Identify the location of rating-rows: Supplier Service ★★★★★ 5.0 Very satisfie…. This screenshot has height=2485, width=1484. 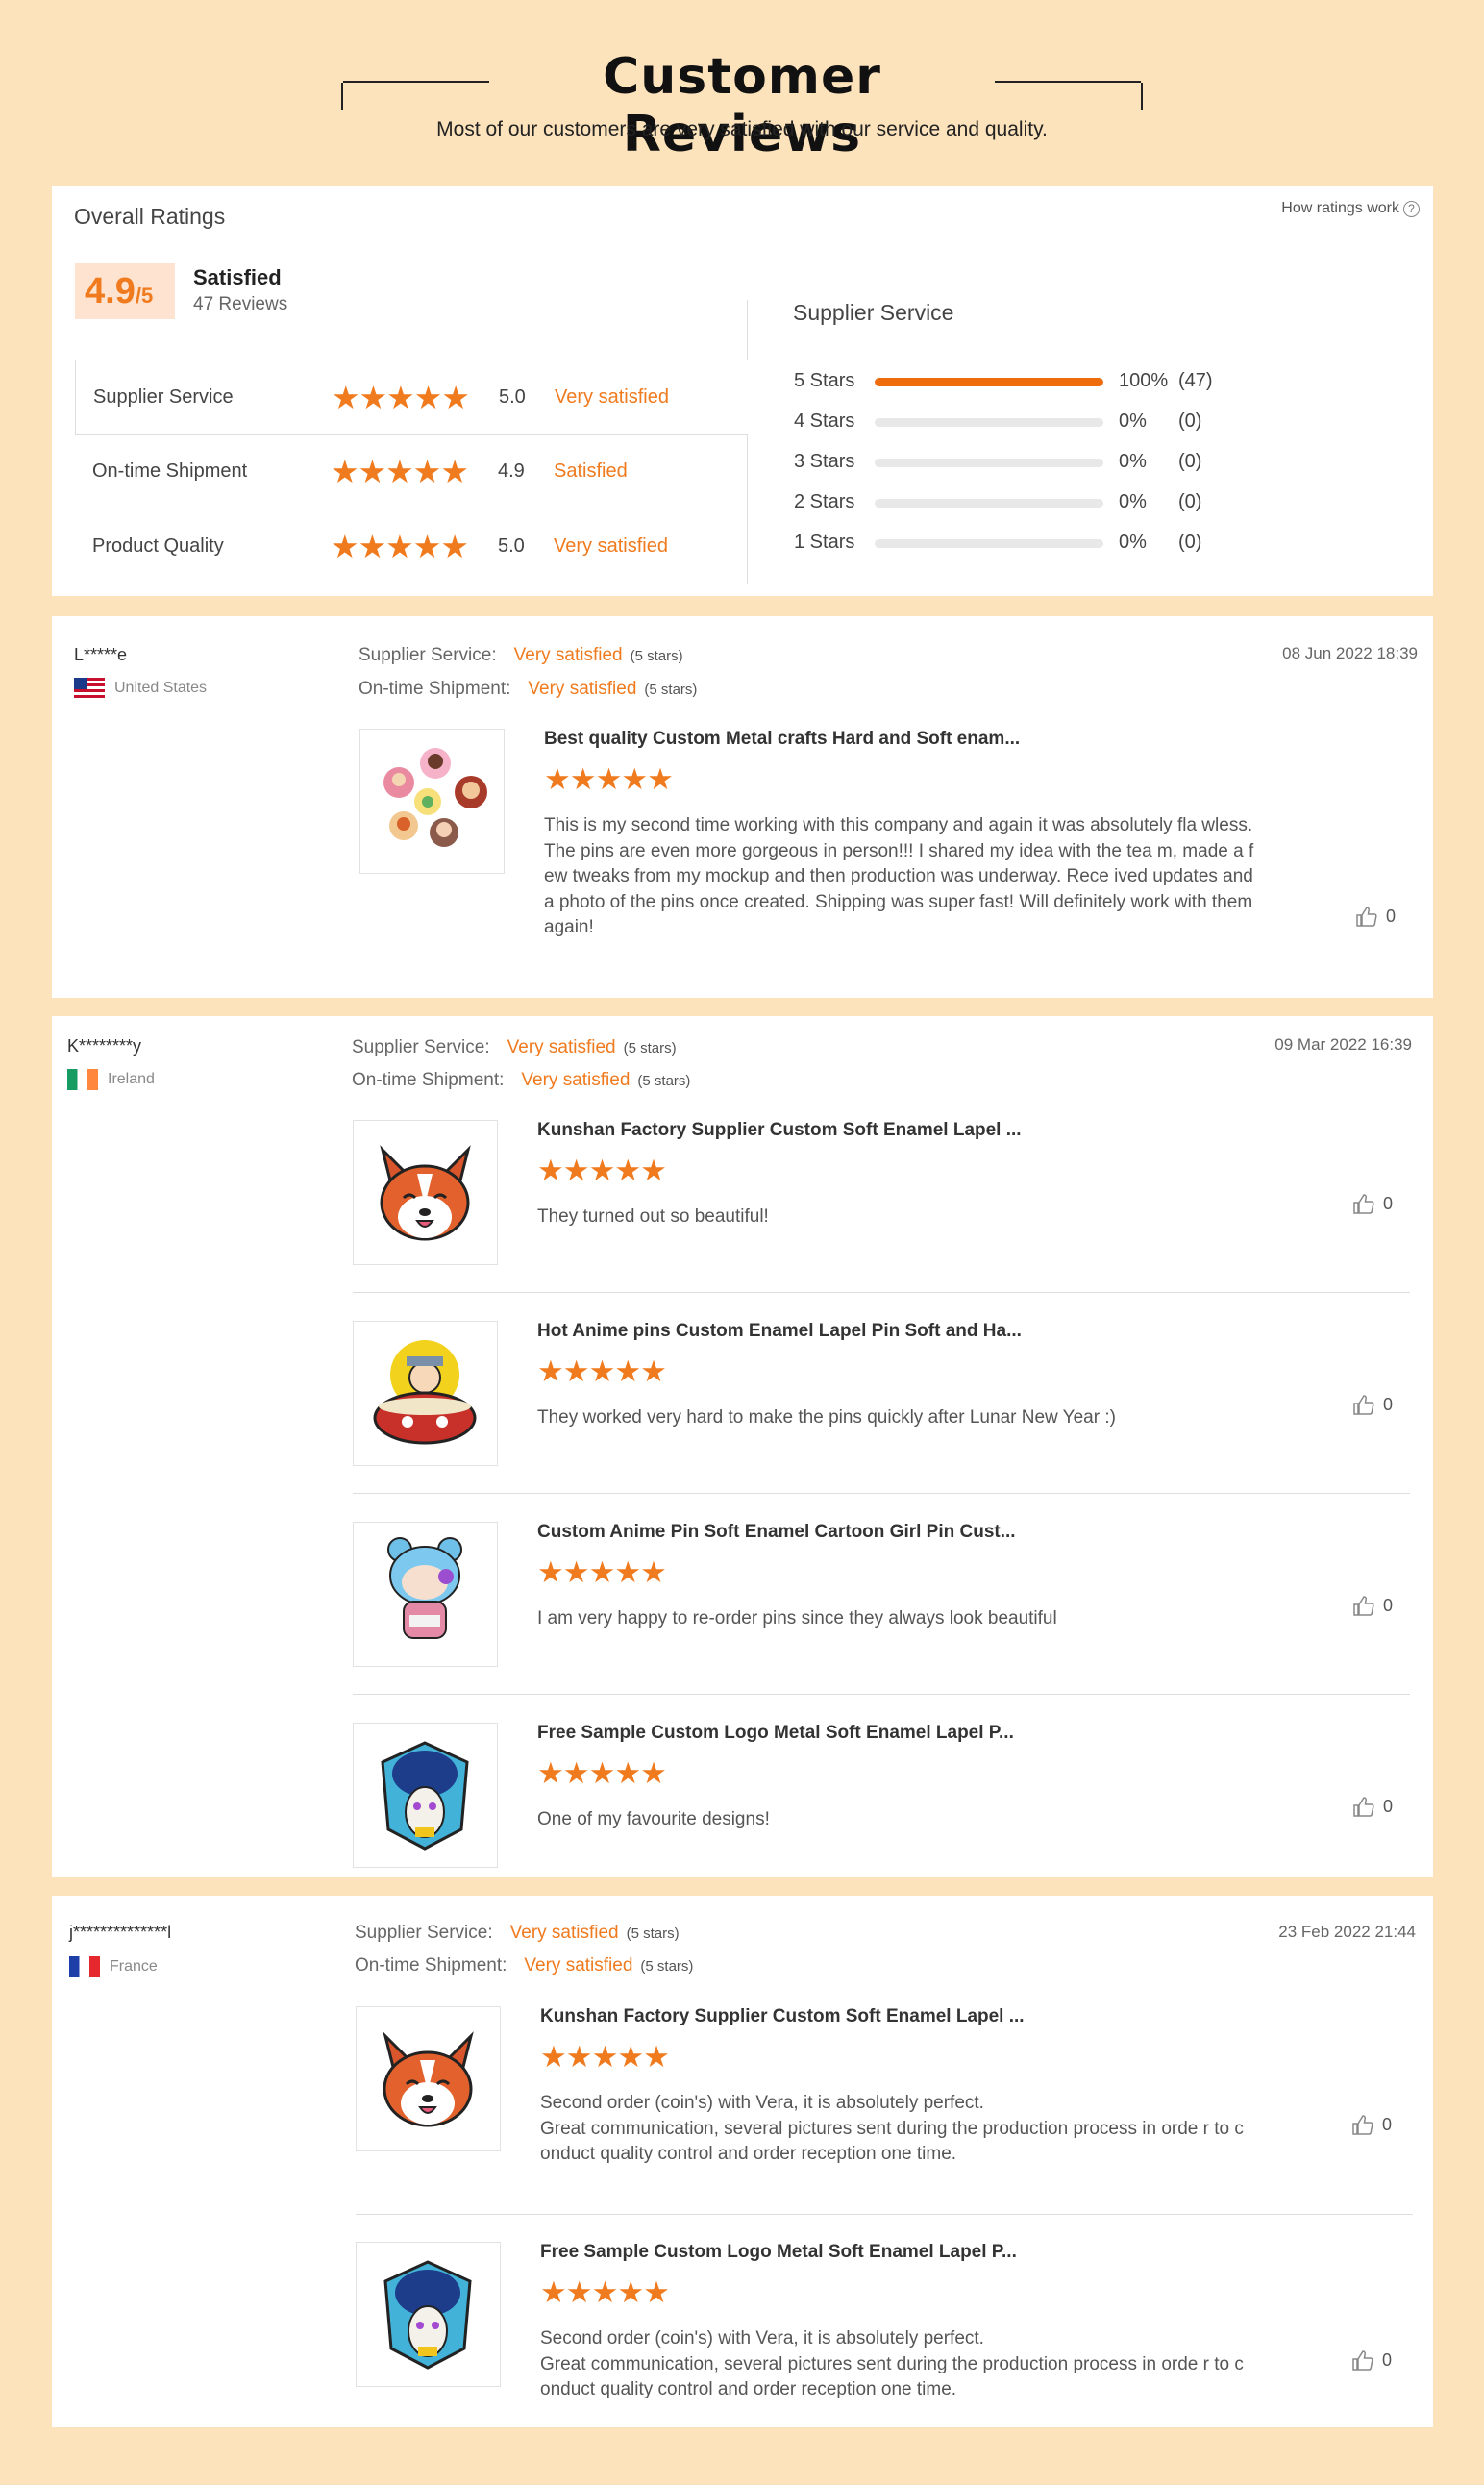
(411, 472).